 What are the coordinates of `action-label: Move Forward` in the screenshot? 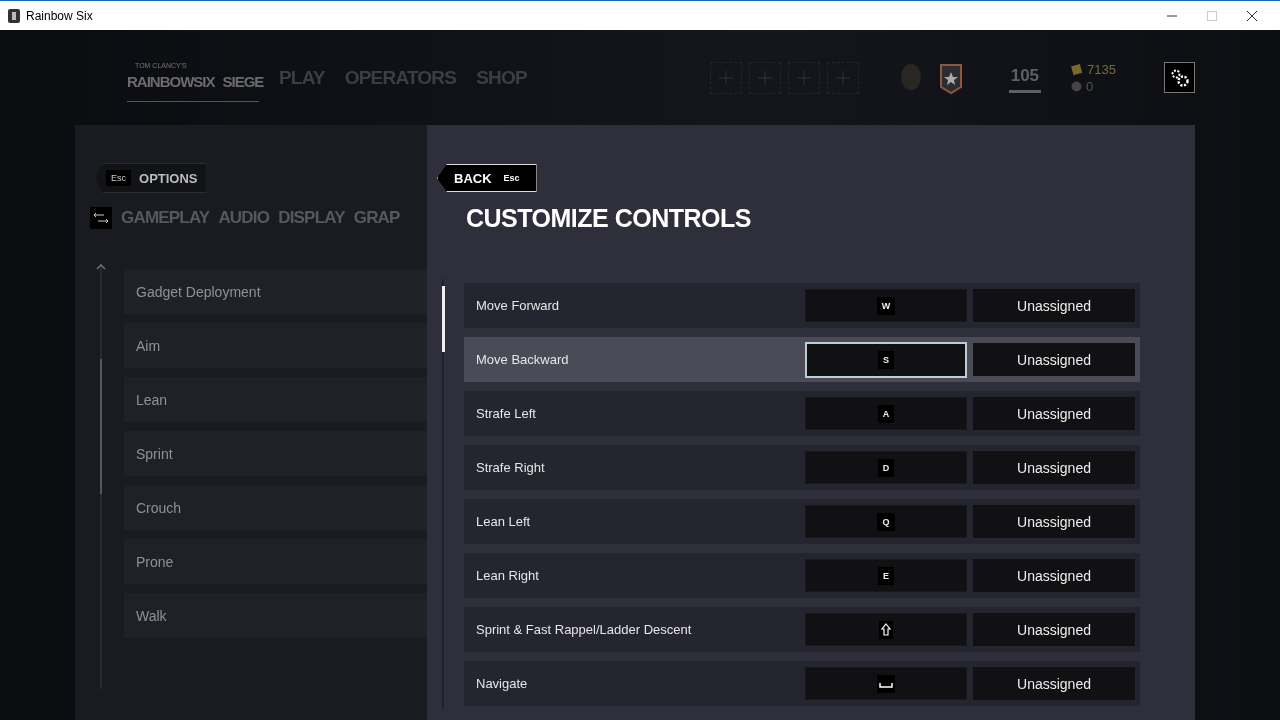 It's located at (518, 305).